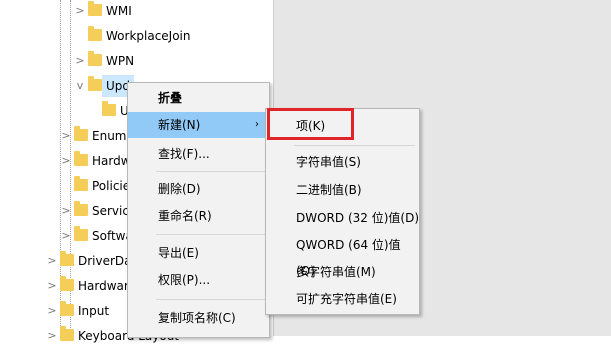 Image resolution: width=611 pixels, height=347 pixels. What do you see at coordinates (179, 125) in the screenshot?
I see `menu-item-label: 新建(N)` at bounding box center [179, 125].